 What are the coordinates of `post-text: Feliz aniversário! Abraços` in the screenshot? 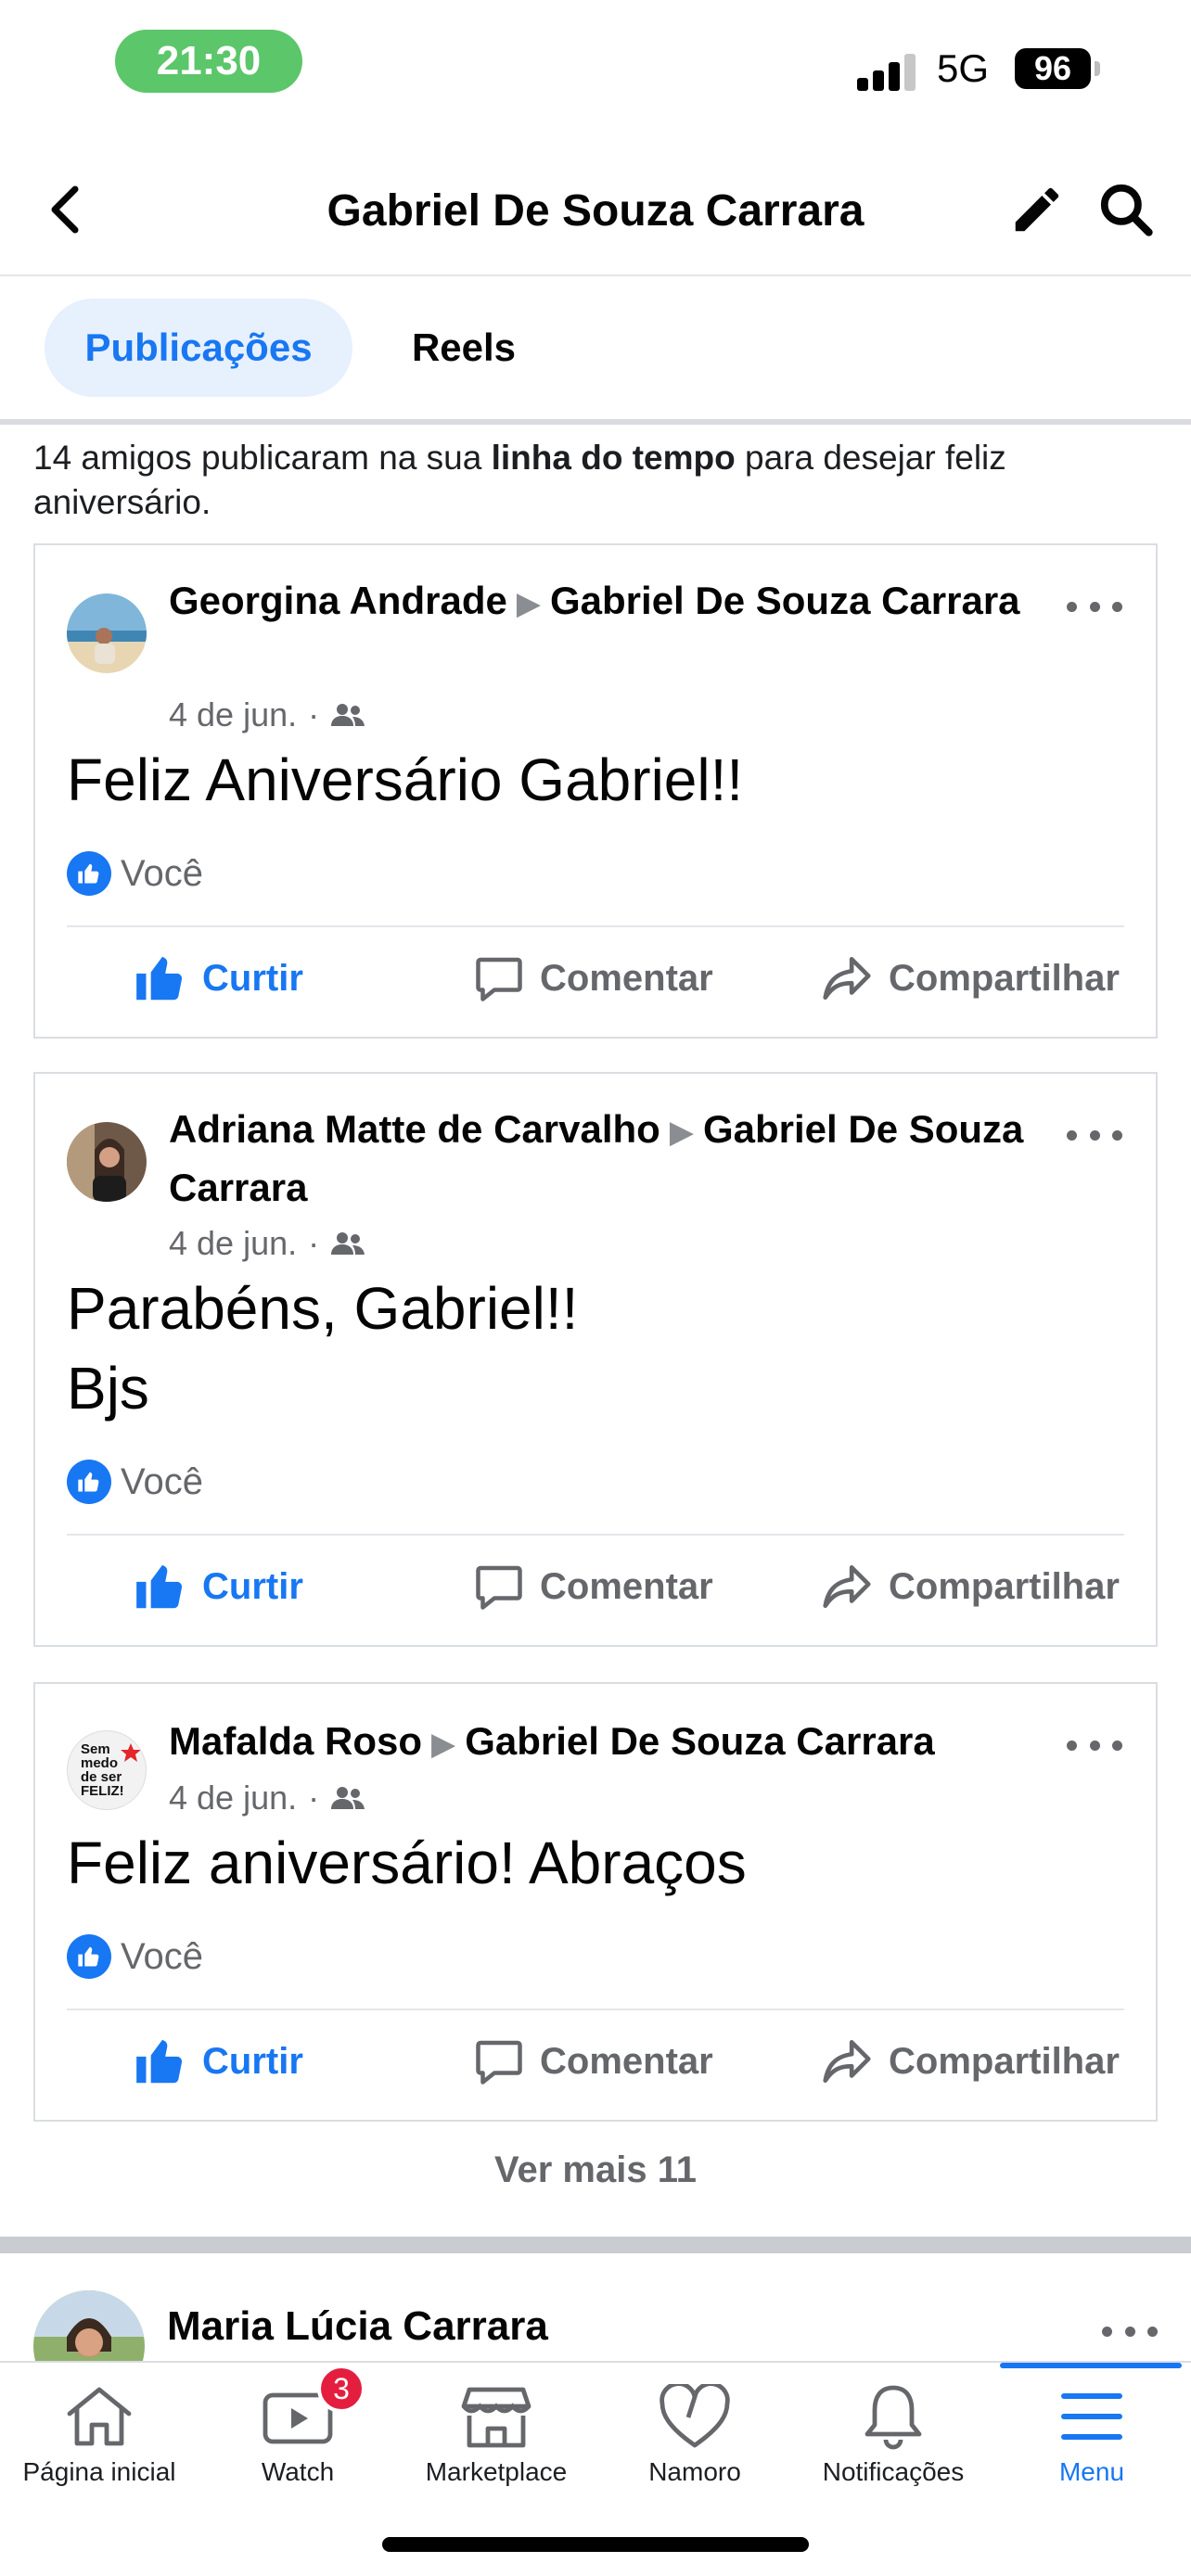 It's located at (407, 1863).